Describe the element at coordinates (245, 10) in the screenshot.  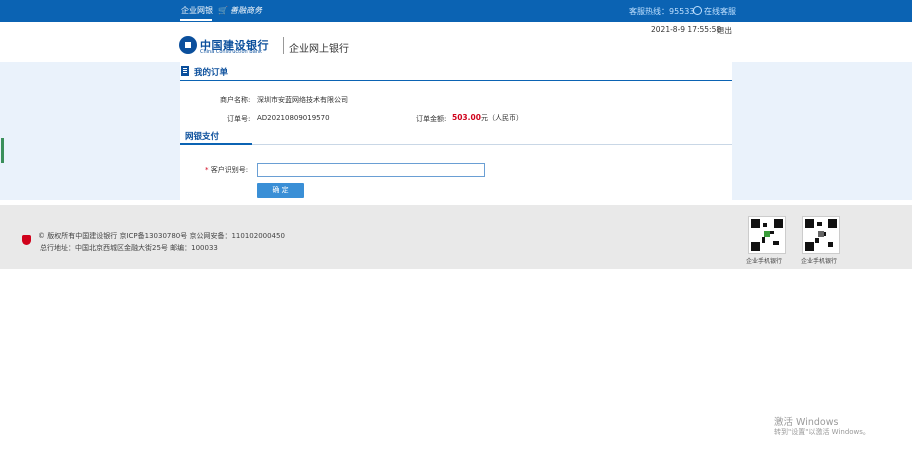
I see `shanrong-label: 善融商务` at that location.